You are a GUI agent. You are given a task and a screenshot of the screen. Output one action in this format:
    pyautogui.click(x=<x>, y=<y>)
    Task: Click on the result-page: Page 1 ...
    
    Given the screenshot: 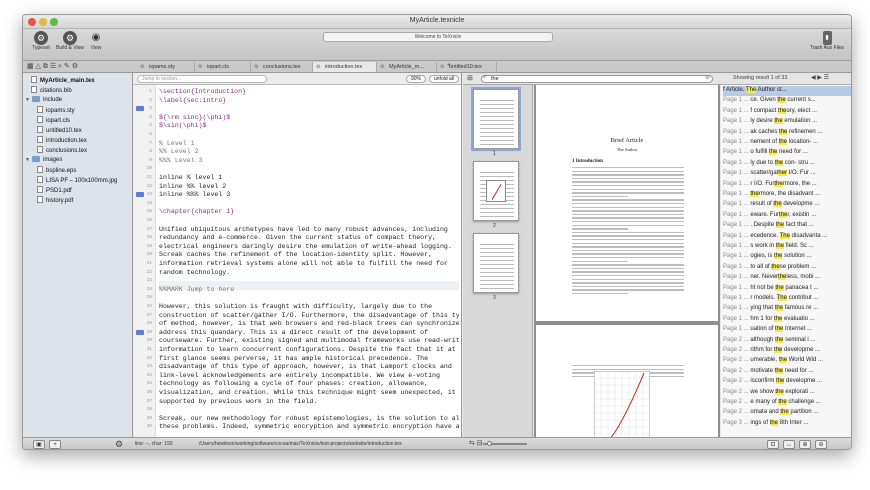 What is the action you would take?
    pyautogui.click(x=737, y=277)
    